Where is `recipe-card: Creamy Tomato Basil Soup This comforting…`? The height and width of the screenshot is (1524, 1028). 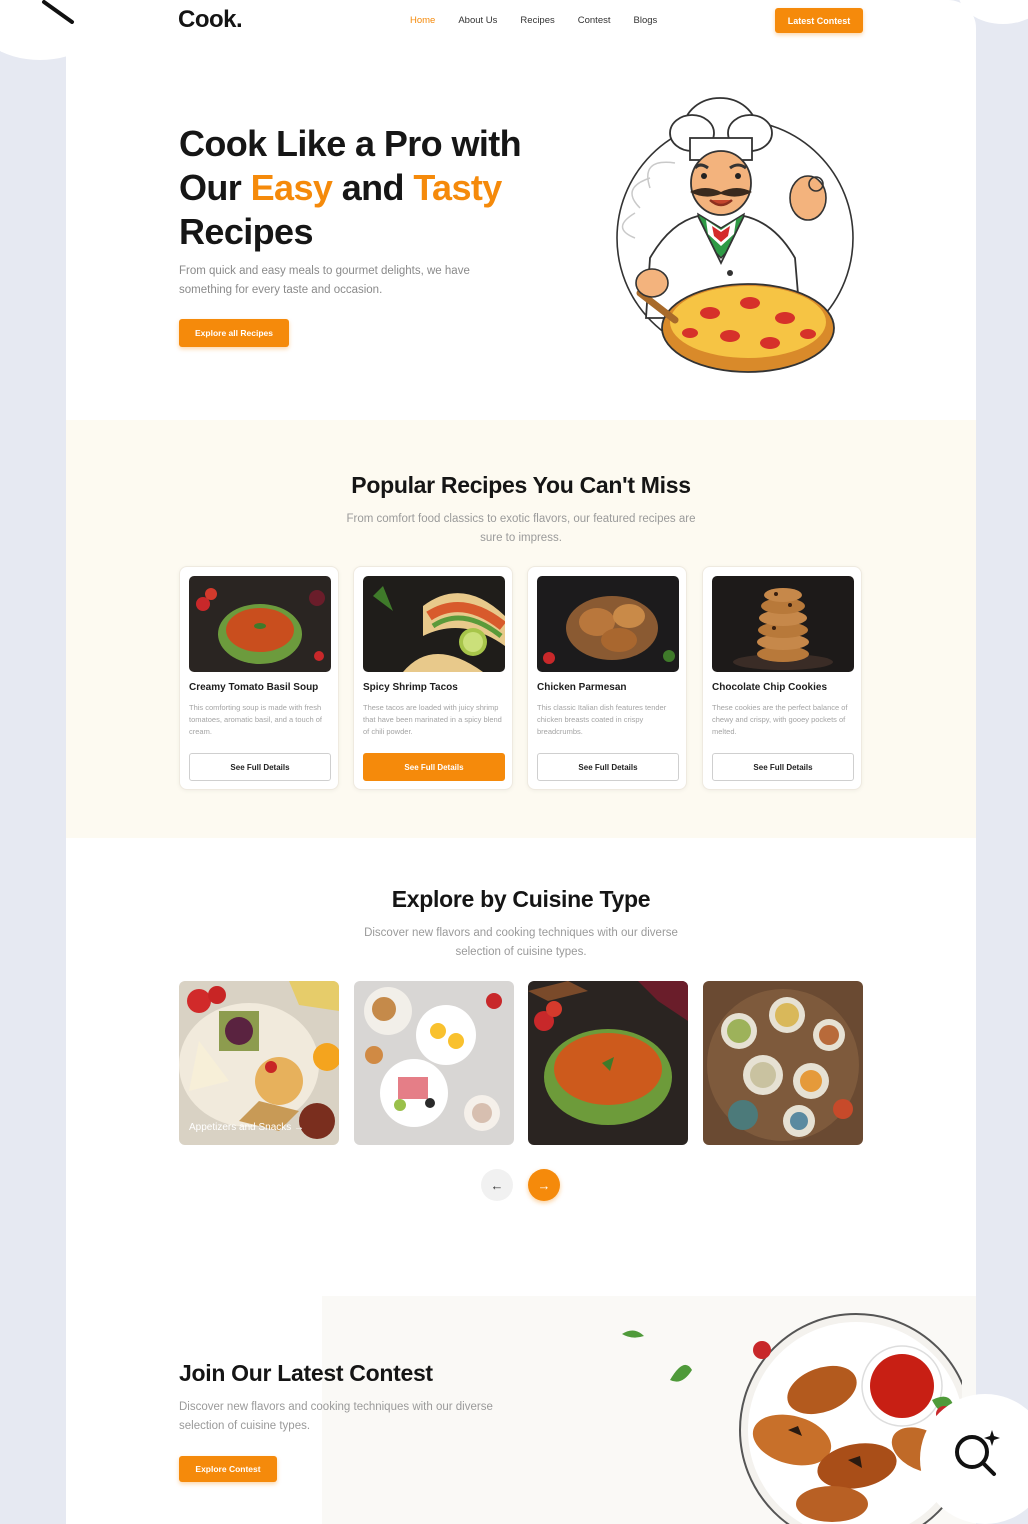
recipe-card: Creamy Tomato Basil Soup This comforting… is located at coordinates (259, 678).